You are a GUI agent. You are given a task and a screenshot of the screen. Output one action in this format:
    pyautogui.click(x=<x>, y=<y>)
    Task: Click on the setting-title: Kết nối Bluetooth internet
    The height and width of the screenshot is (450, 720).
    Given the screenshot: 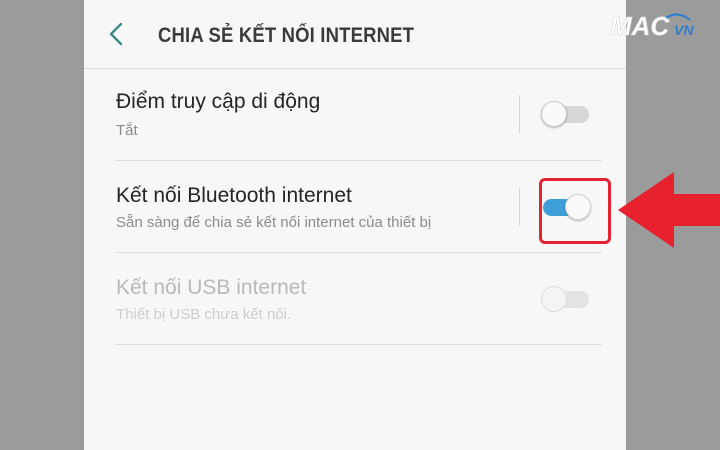 What is the action you would take?
    pyautogui.click(x=234, y=195)
    